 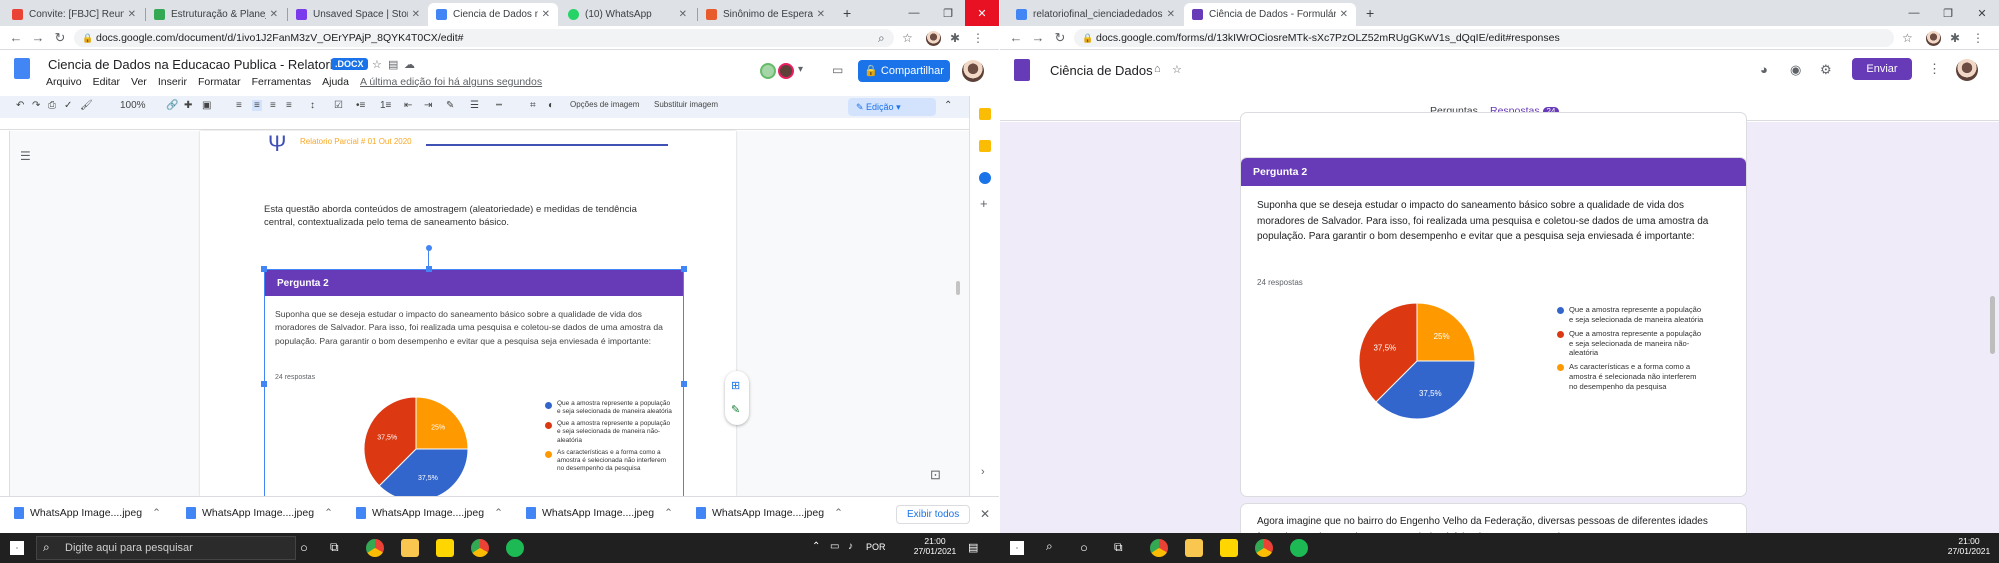 What do you see at coordinates (1882, 69) in the screenshot?
I see `send-button: Enviar` at bounding box center [1882, 69].